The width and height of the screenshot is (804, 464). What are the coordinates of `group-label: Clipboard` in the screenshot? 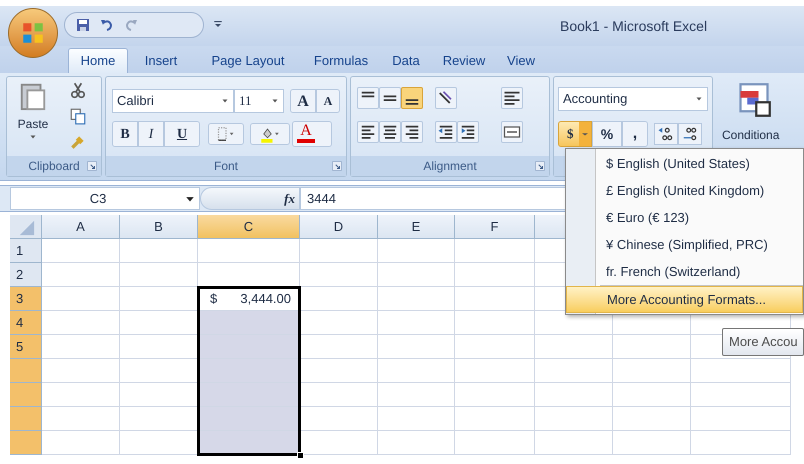 It's located at (54, 166).